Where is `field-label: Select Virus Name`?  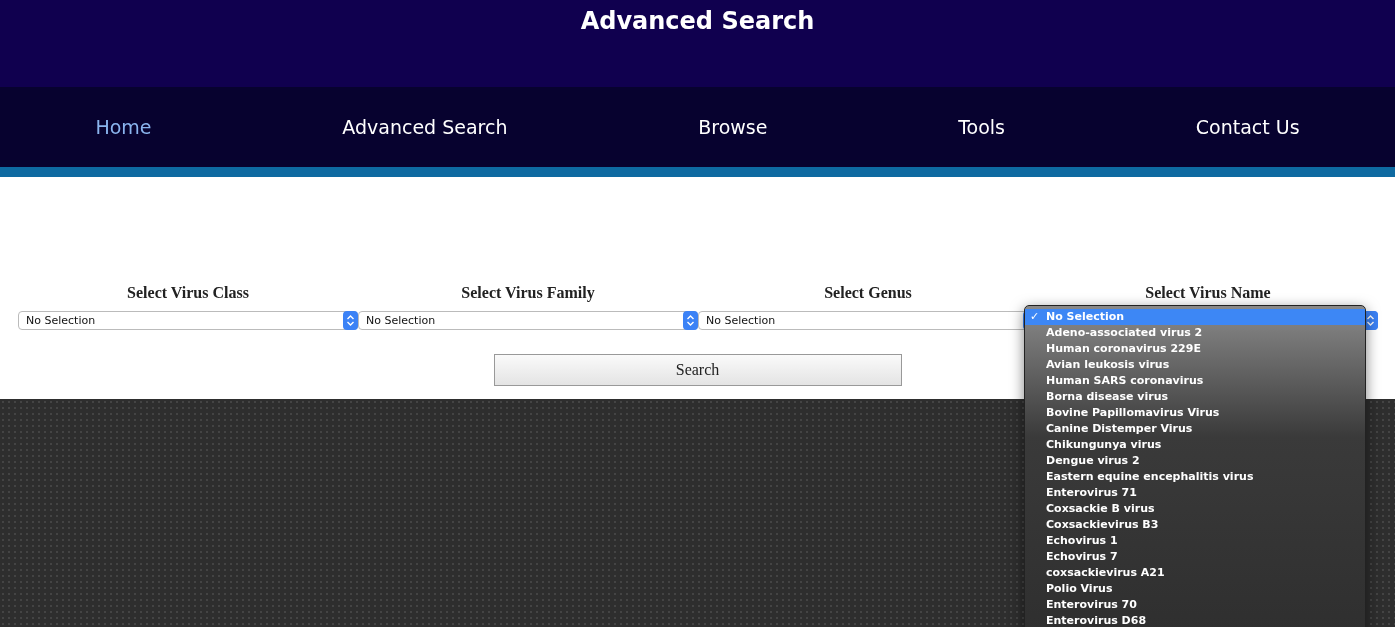
field-label: Select Virus Name is located at coordinates (1208, 292).